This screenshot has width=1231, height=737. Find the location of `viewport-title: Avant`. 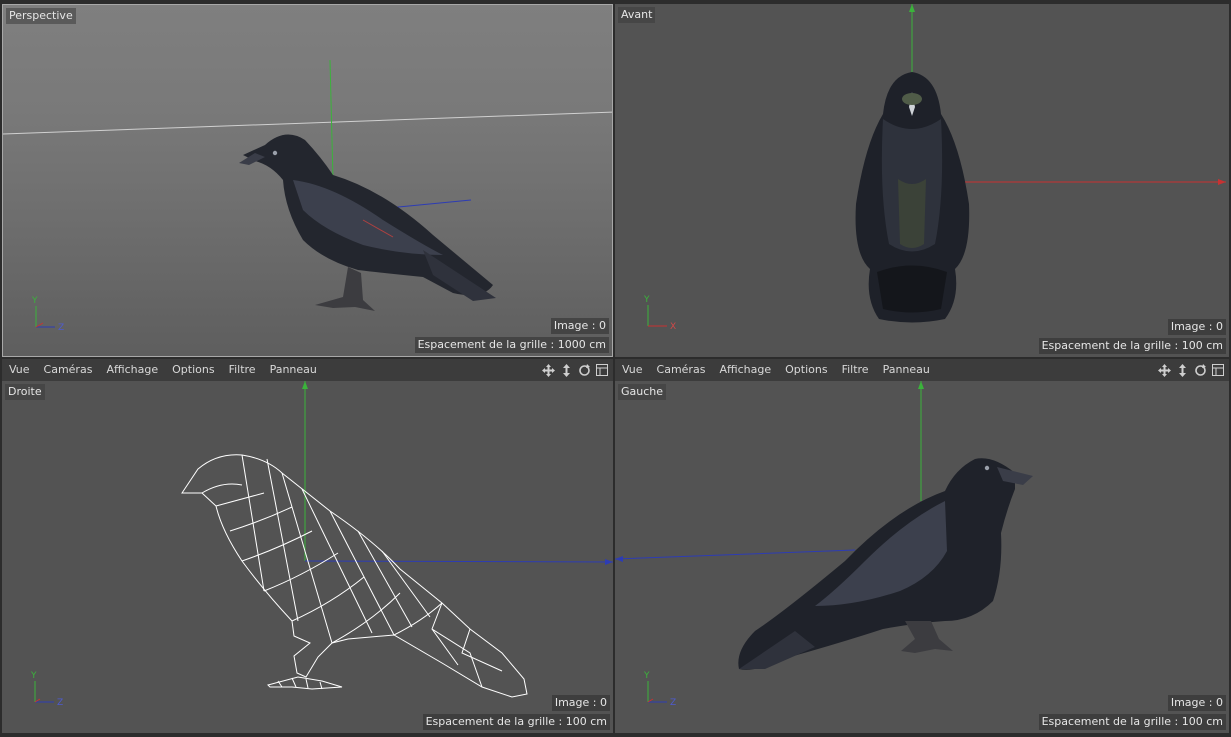

viewport-title: Avant is located at coordinates (637, 15).